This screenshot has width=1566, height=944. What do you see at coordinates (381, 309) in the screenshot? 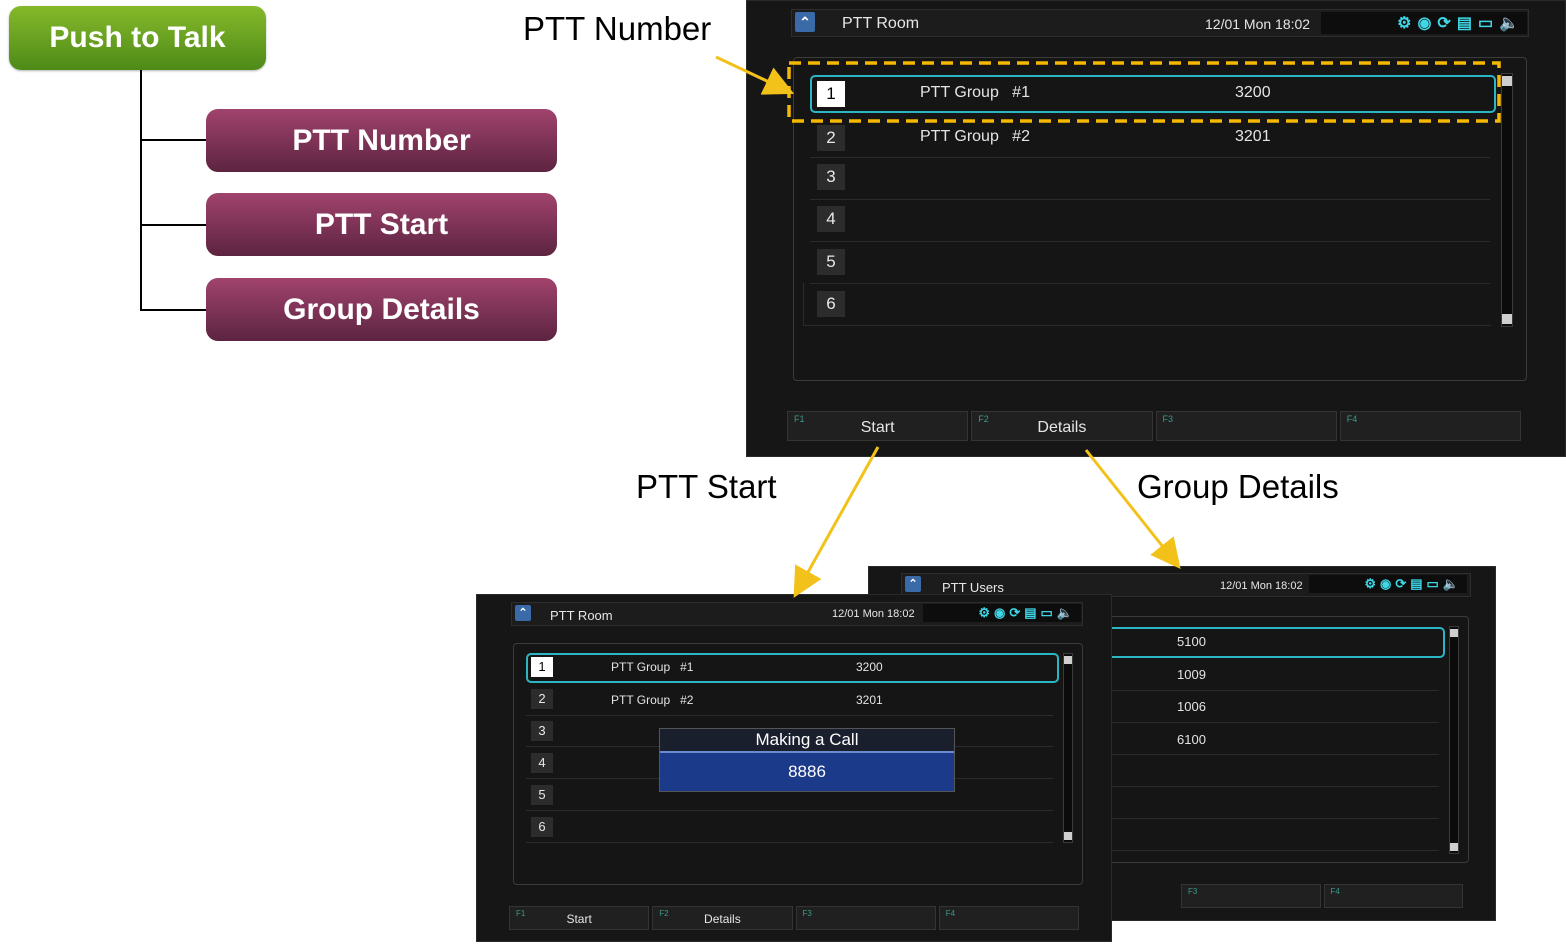
I see `group-details-node: Group Details` at bounding box center [381, 309].